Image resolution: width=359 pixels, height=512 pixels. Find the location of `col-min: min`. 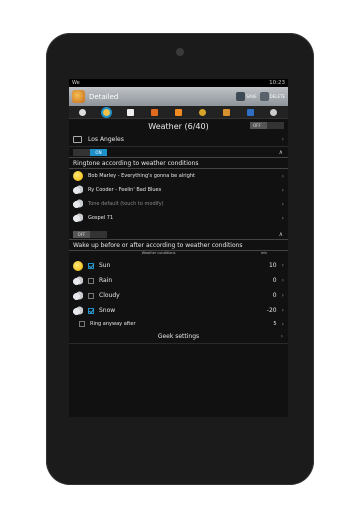

col-min: min is located at coordinates (264, 253).